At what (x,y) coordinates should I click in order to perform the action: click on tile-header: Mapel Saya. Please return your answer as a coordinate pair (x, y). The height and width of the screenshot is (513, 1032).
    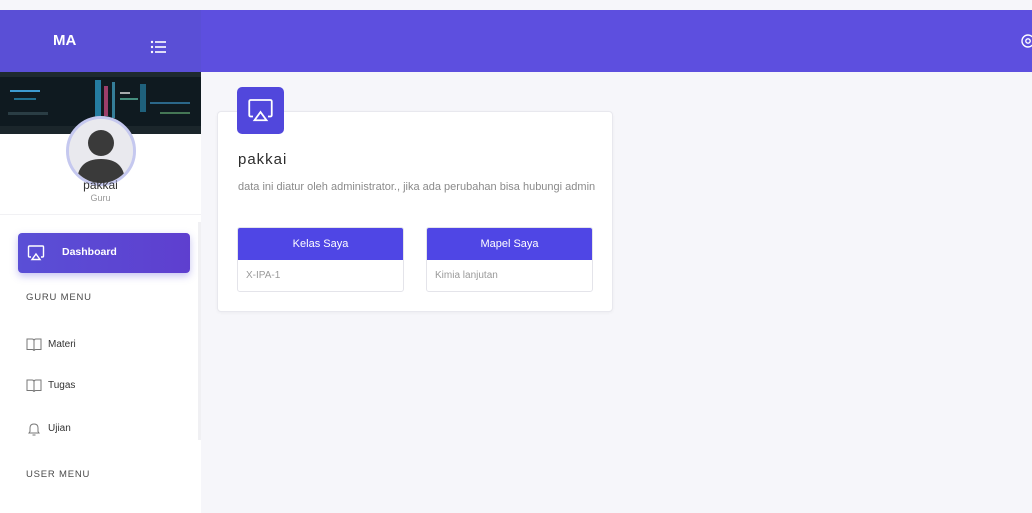
    Looking at the image, I should click on (509, 244).